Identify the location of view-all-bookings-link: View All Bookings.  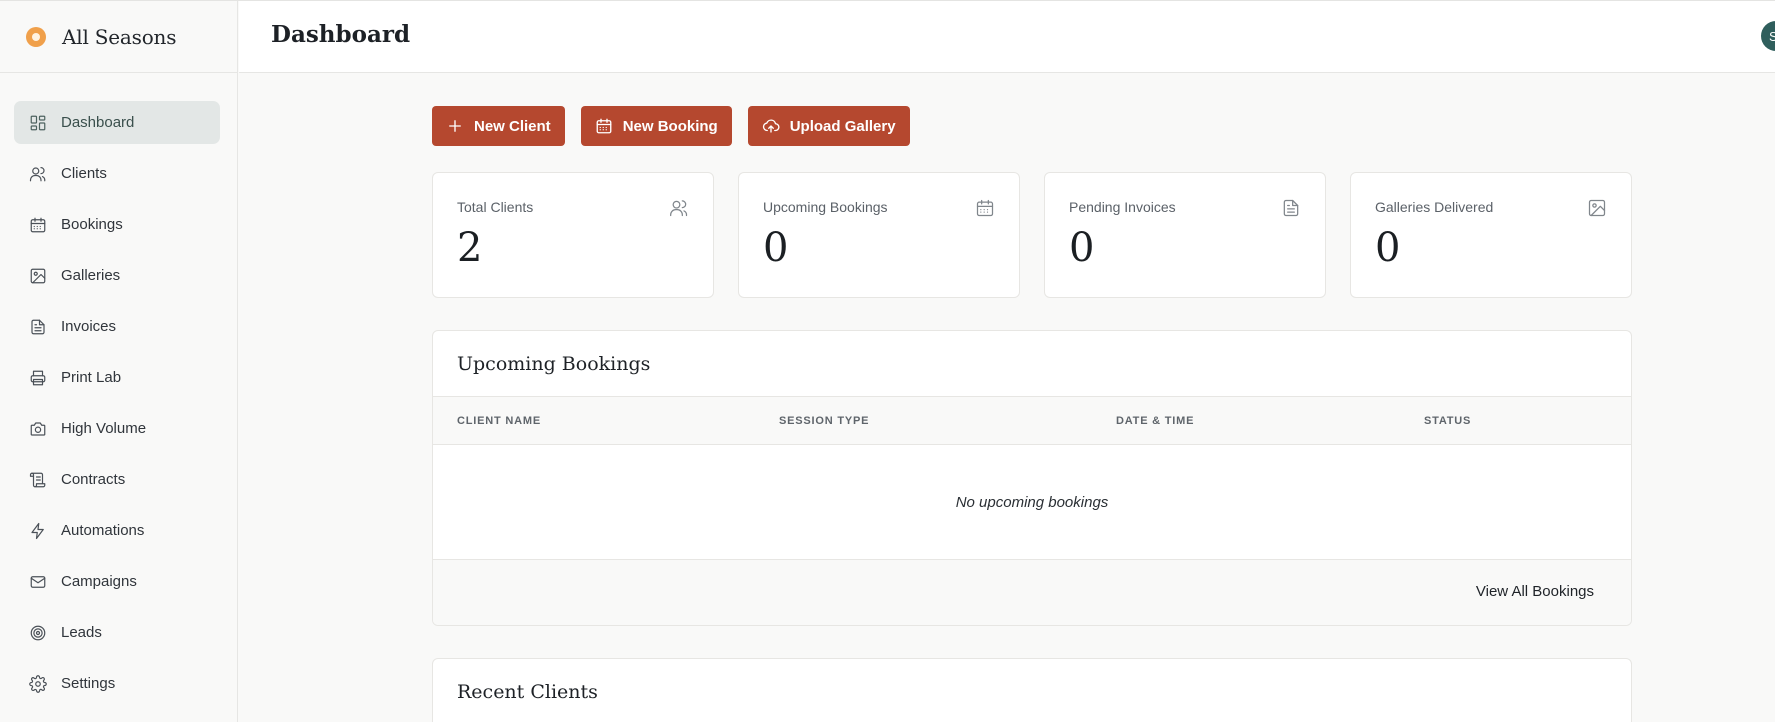
(1535, 591).